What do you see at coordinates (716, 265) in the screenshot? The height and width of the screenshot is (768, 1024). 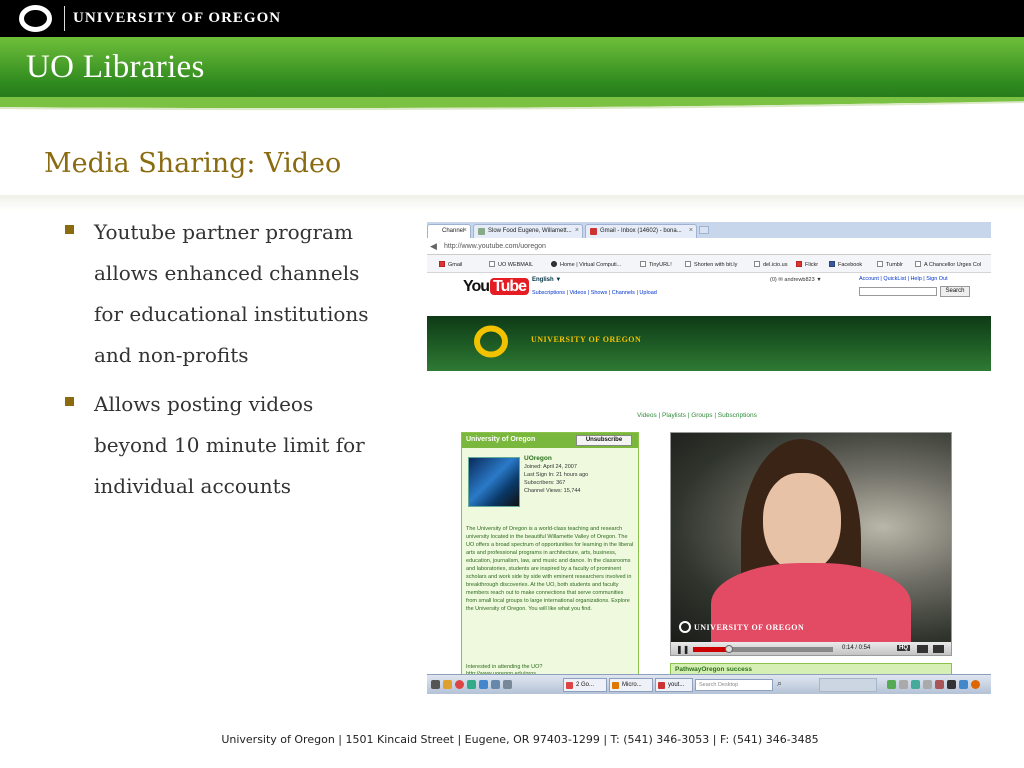 I see `bookmark-label: Shorten with bit.ly` at bounding box center [716, 265].